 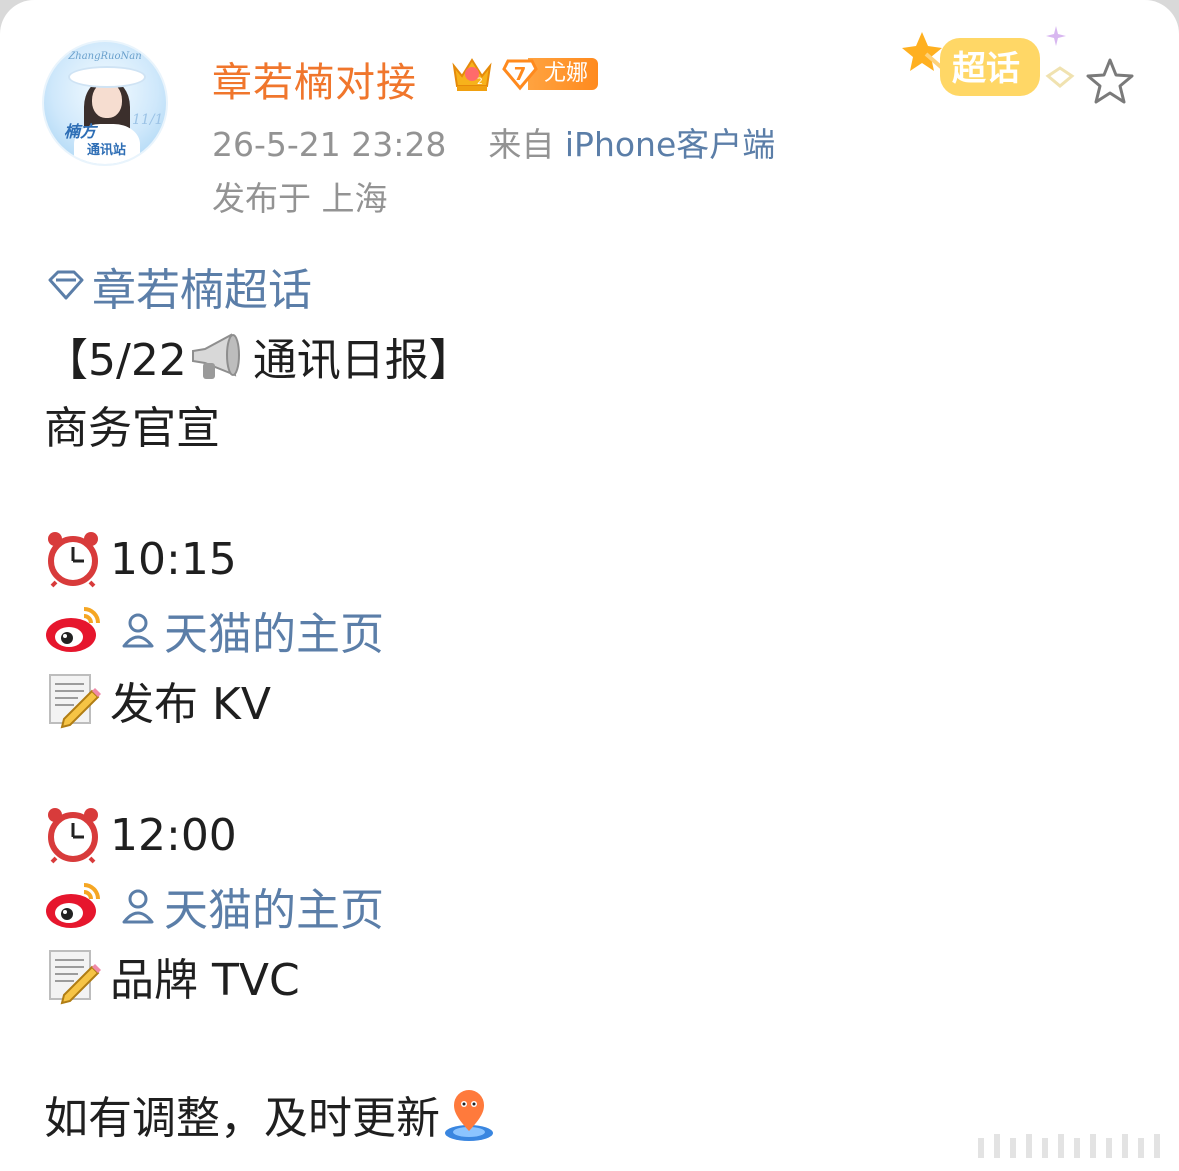 I want to click on level-badge-icon: 7, so click(x=520, y=74).